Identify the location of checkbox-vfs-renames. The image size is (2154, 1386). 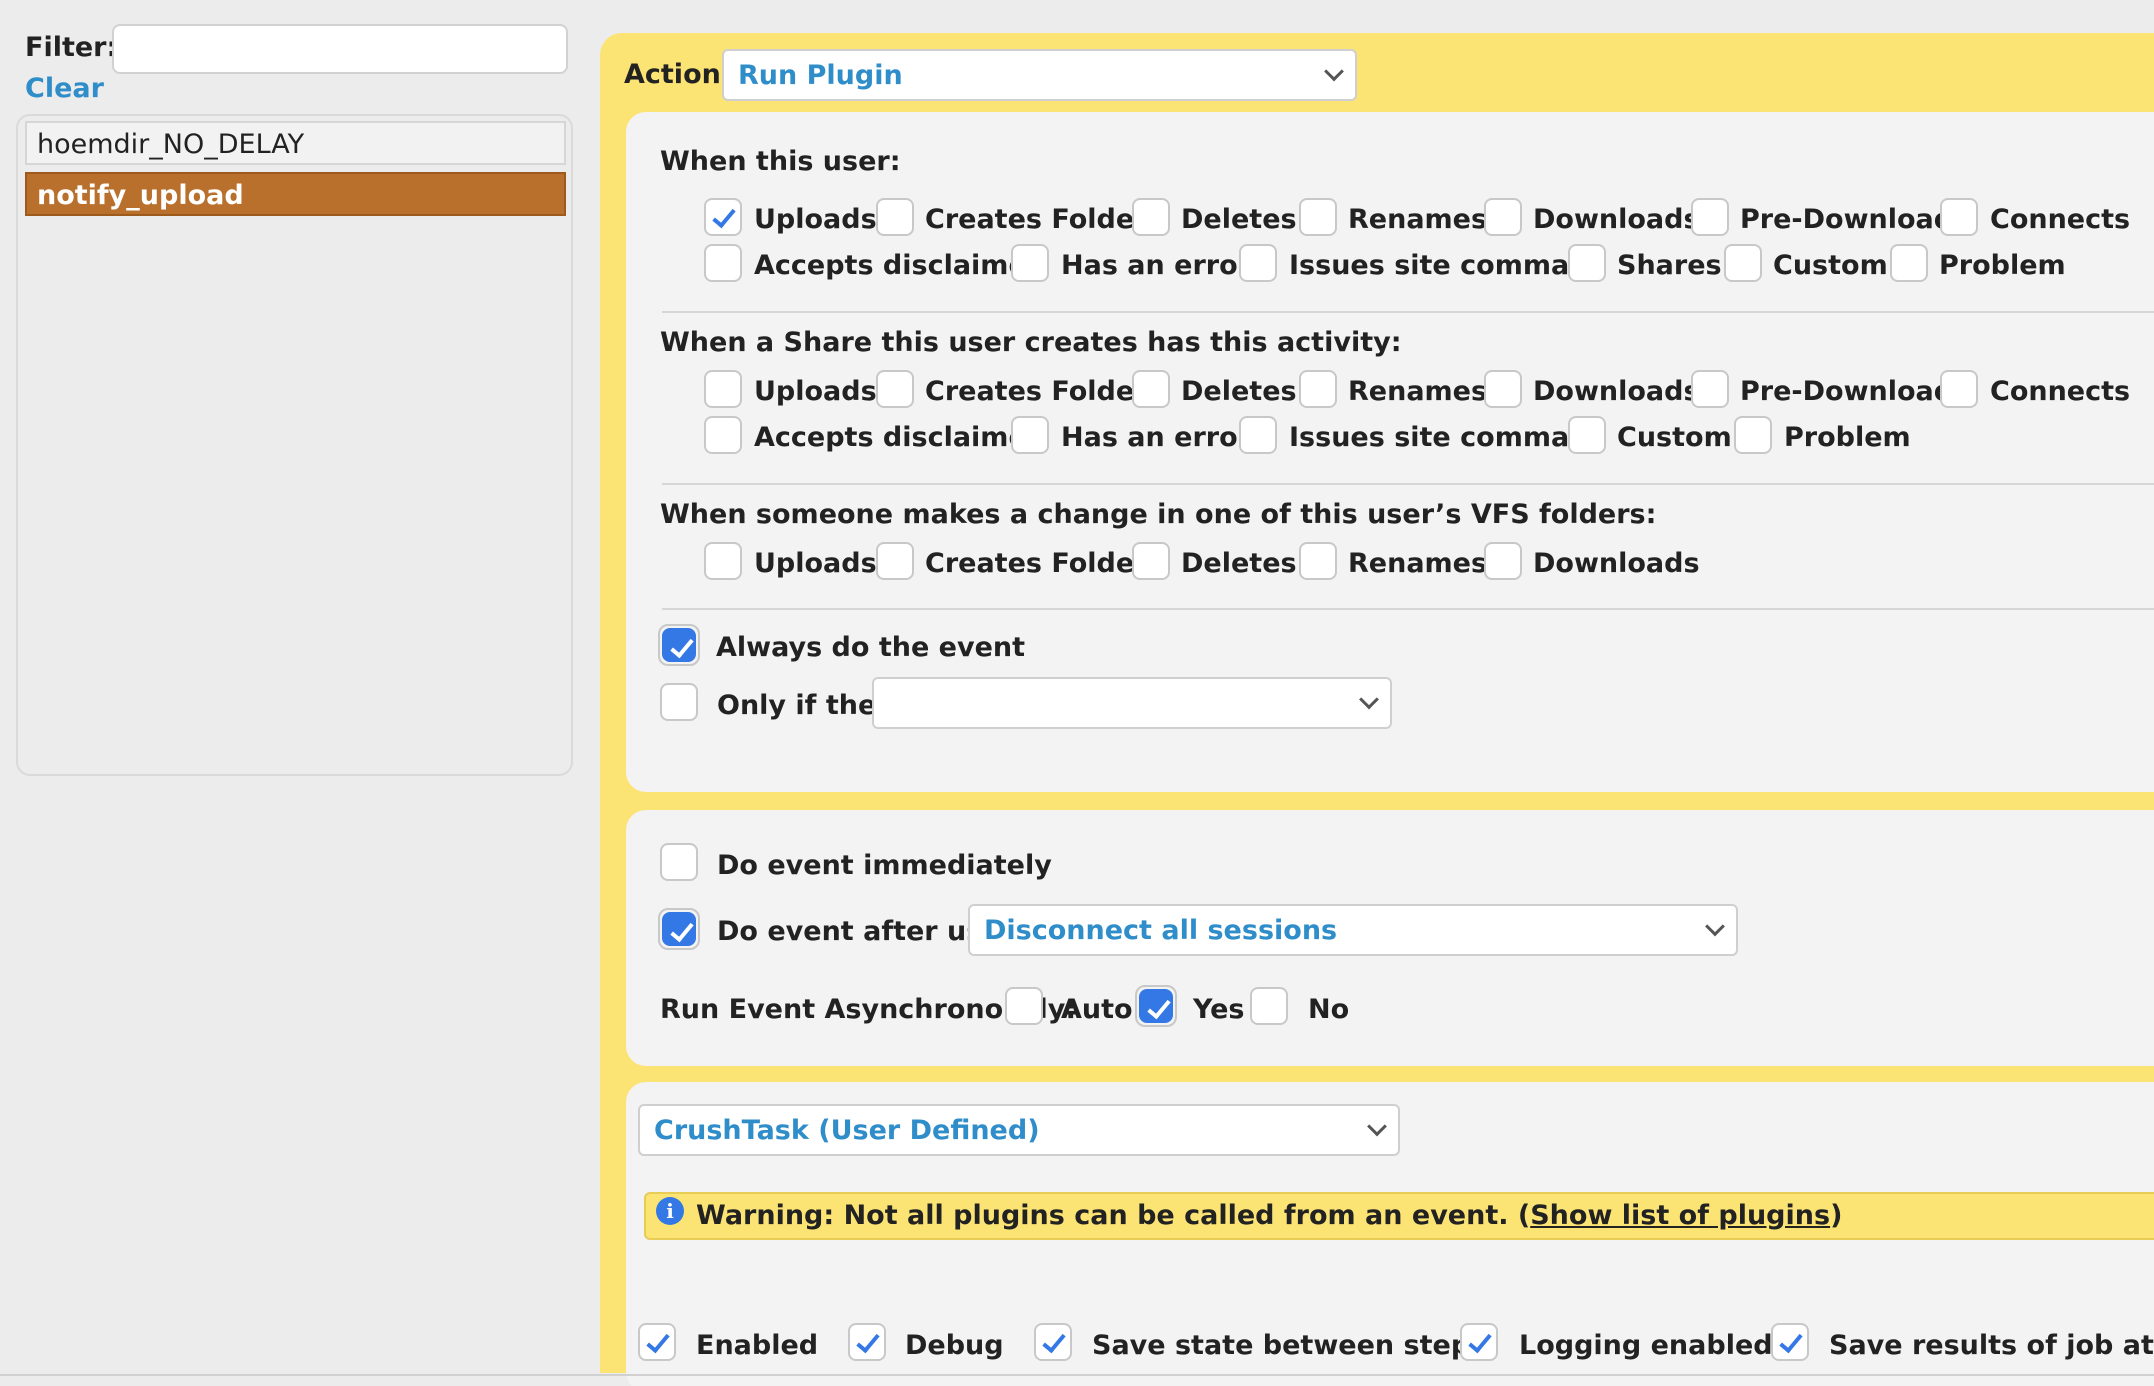
(1318, 561).